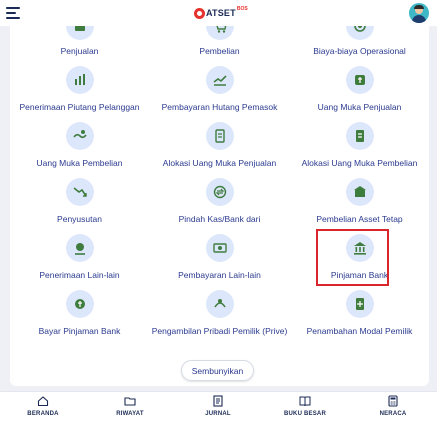 This screenshot has width=437, height=423. I want to click on folder-icon, so click(130, 401).